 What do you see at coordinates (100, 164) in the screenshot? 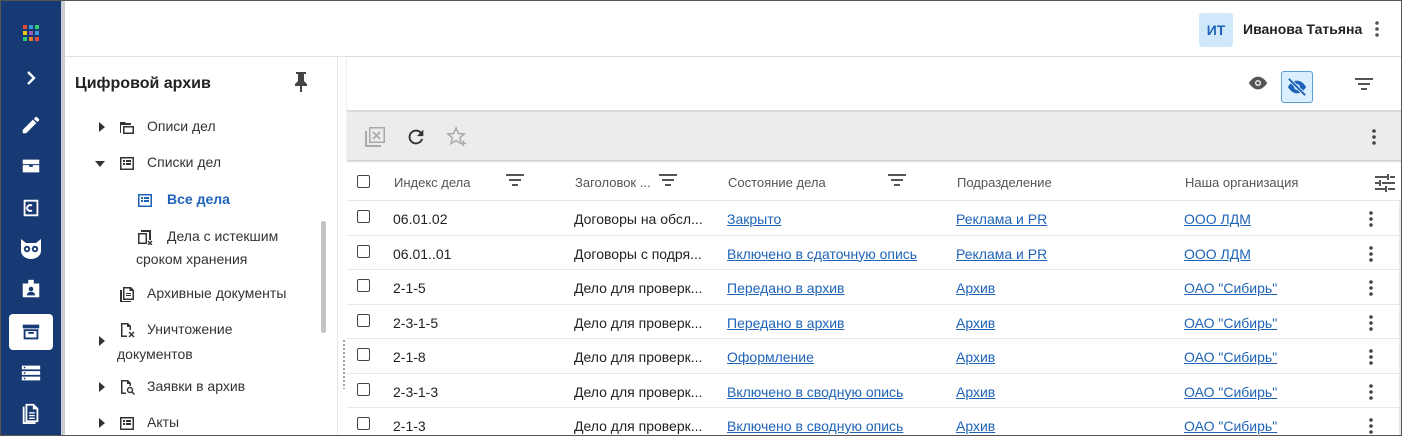
I see `expand-down-icon` at bounding box center [100, 164].